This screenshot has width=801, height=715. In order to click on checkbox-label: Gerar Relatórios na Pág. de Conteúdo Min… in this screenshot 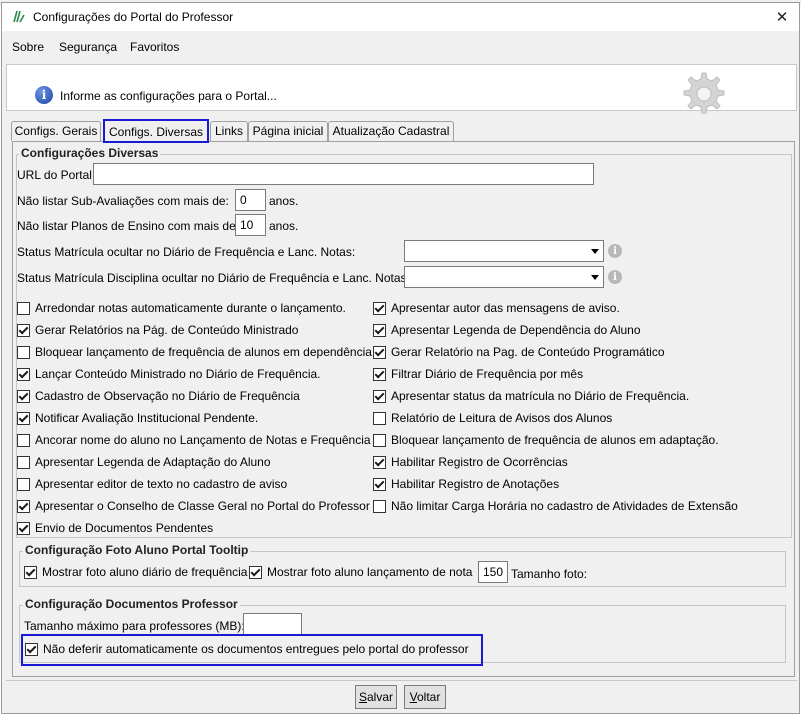, I will do `click(167, 330)`.